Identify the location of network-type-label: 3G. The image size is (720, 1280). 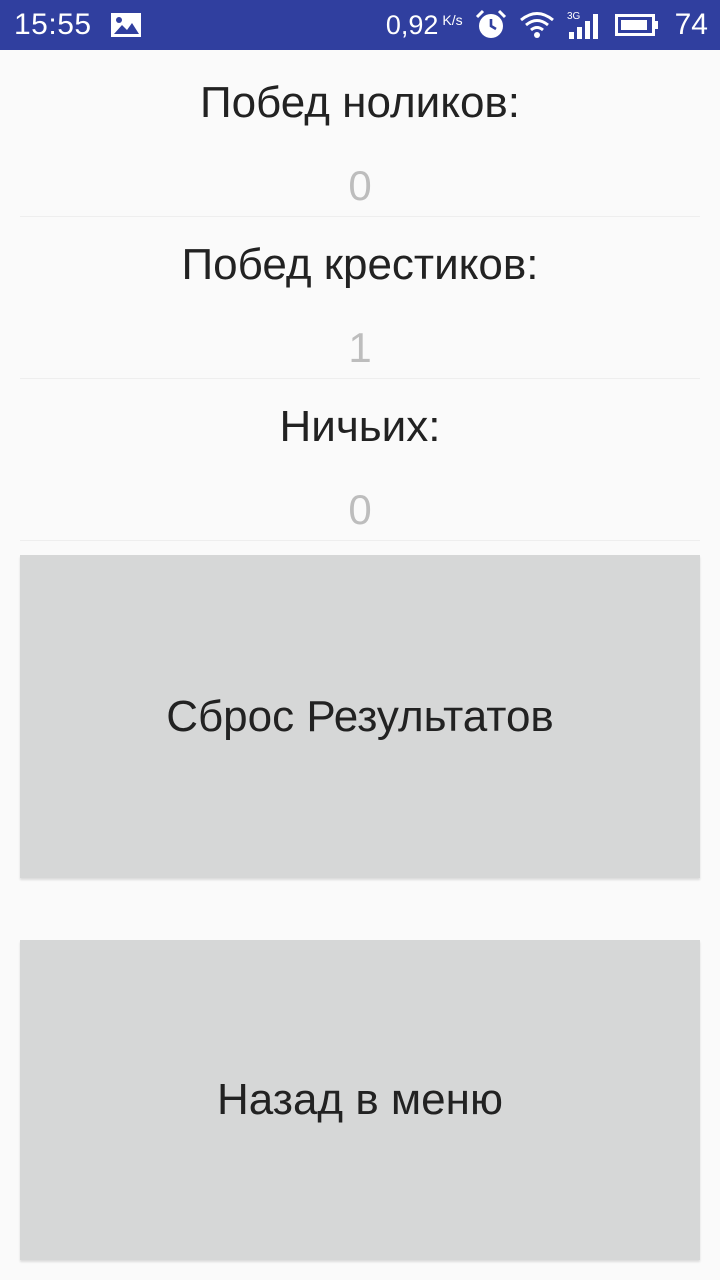
(574, 16).